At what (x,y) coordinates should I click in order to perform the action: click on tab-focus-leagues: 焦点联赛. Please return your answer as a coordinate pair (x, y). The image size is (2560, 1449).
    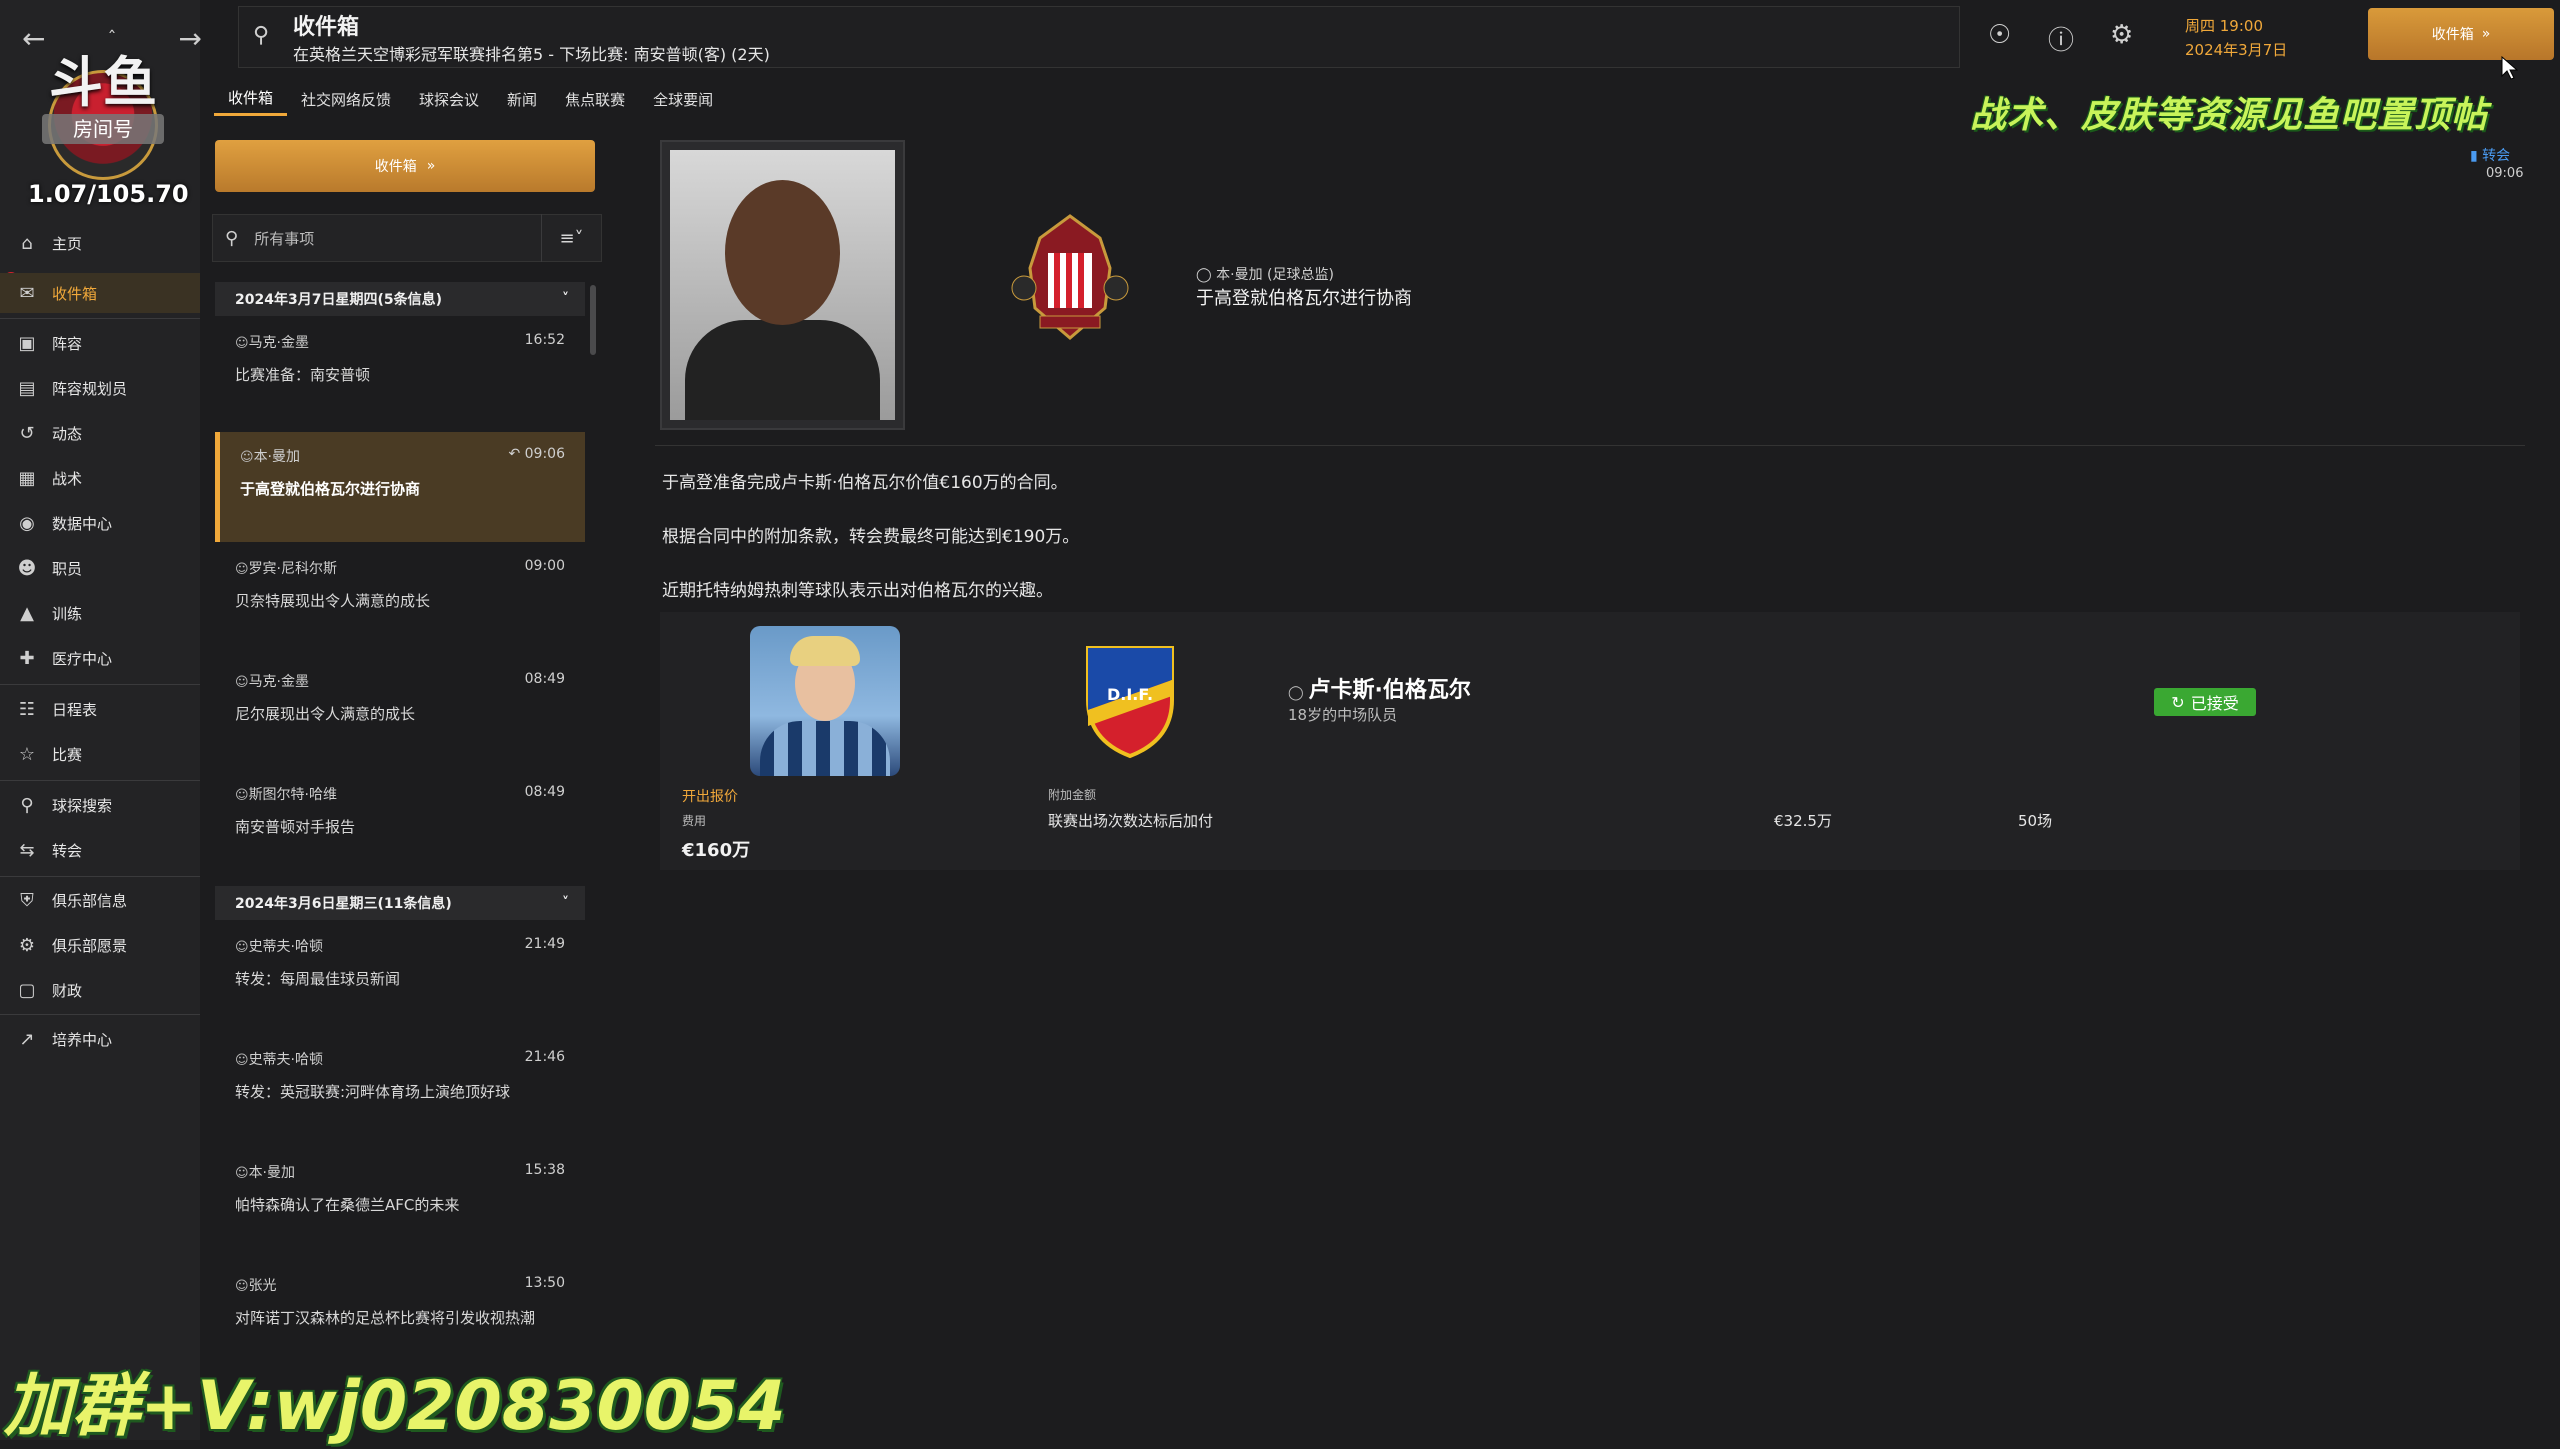
    Looking at the image, I should click on (595, 99).